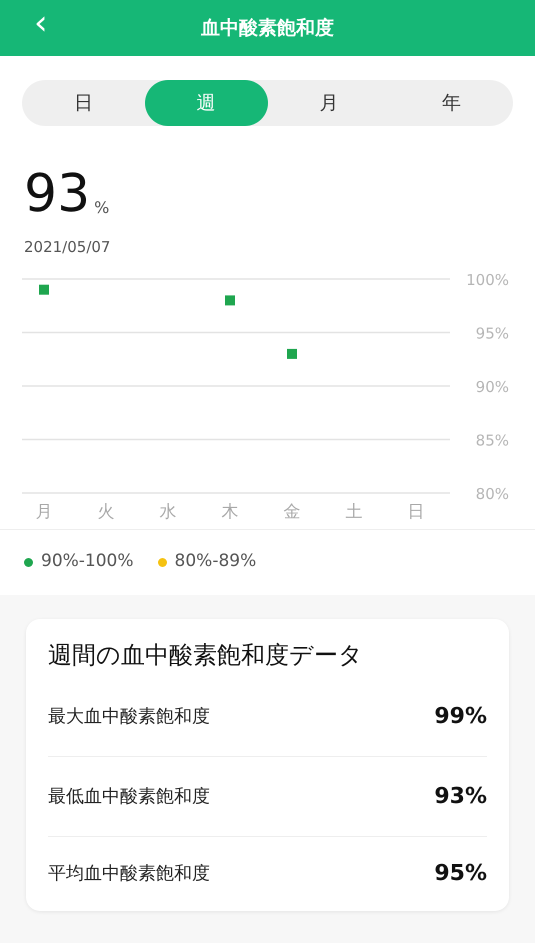 Image resolution: width=535 pixels, height=943 pixels. What do you see at coordinates (44, 512) in the screenshot?
I see `x-axis-label: 月` at bounding box center [44, 512].